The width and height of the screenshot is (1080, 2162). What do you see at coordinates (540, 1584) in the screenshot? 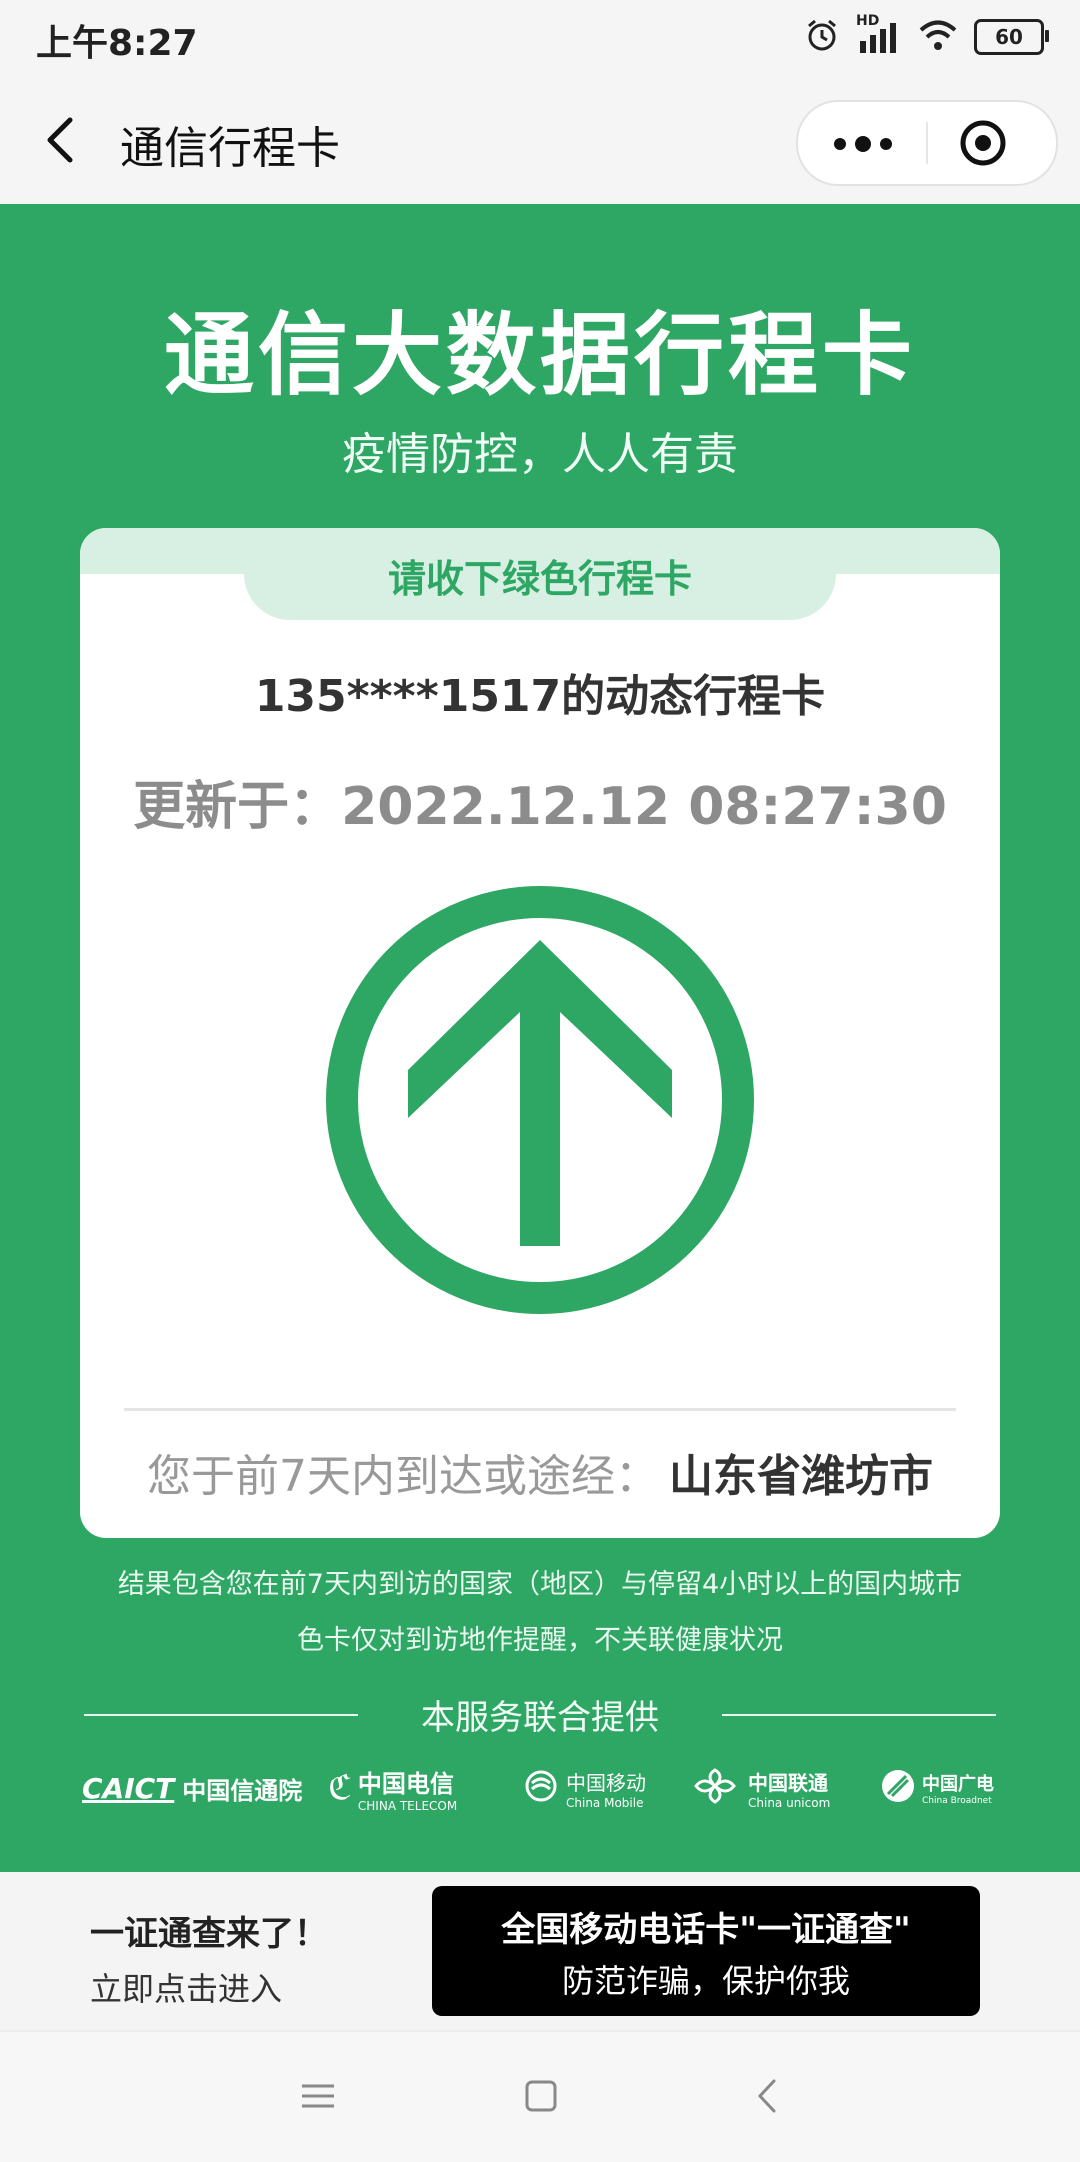
I see `note-line-1: 结果包含您在前7天内到访的国家（地区）与停留4小时以上的国内城市` at bounding box center [540, 1584].